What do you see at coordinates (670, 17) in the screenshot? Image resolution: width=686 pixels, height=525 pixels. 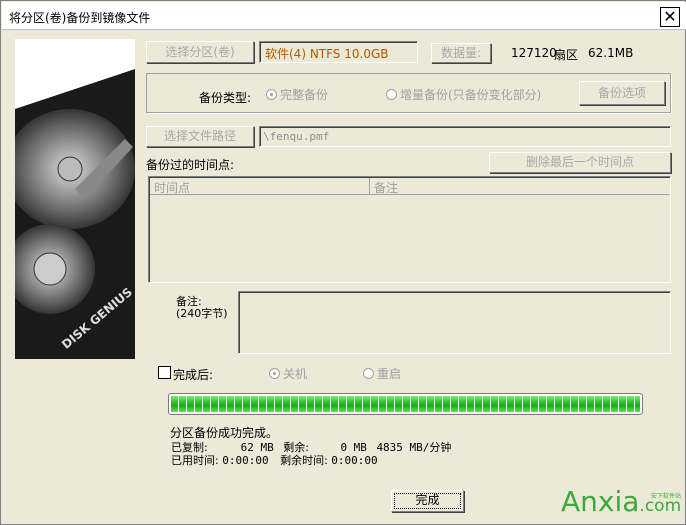 I see `close-icon: ✕` at bounding box center [670, 17].